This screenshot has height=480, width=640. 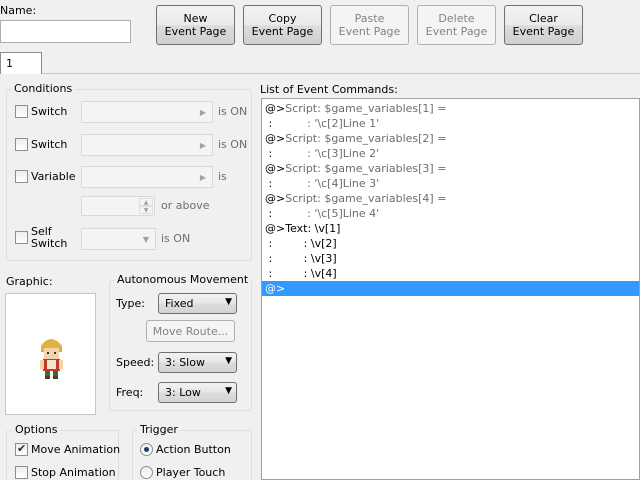 What do you see at coordinates (451, 213) in the screenshot?
I see `list-item: : : '\c[5]Line 4'` at bounding box center [451, 213].